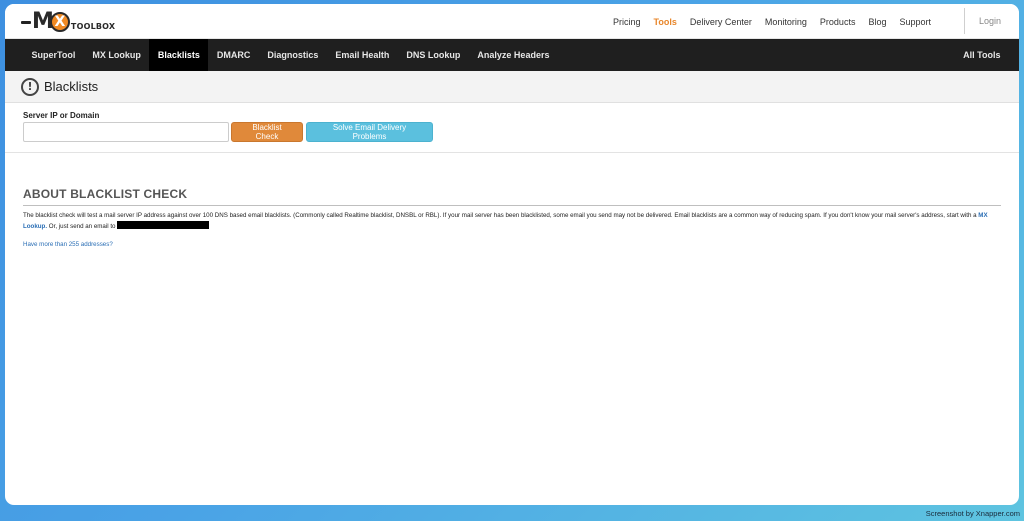 The image size is (1024, 521). What do you see at coordinates (369, 132) in the screenshot?
I see `solve-delivery-button: Solve Email Delivery Problems` at bounding box center [369, 132].